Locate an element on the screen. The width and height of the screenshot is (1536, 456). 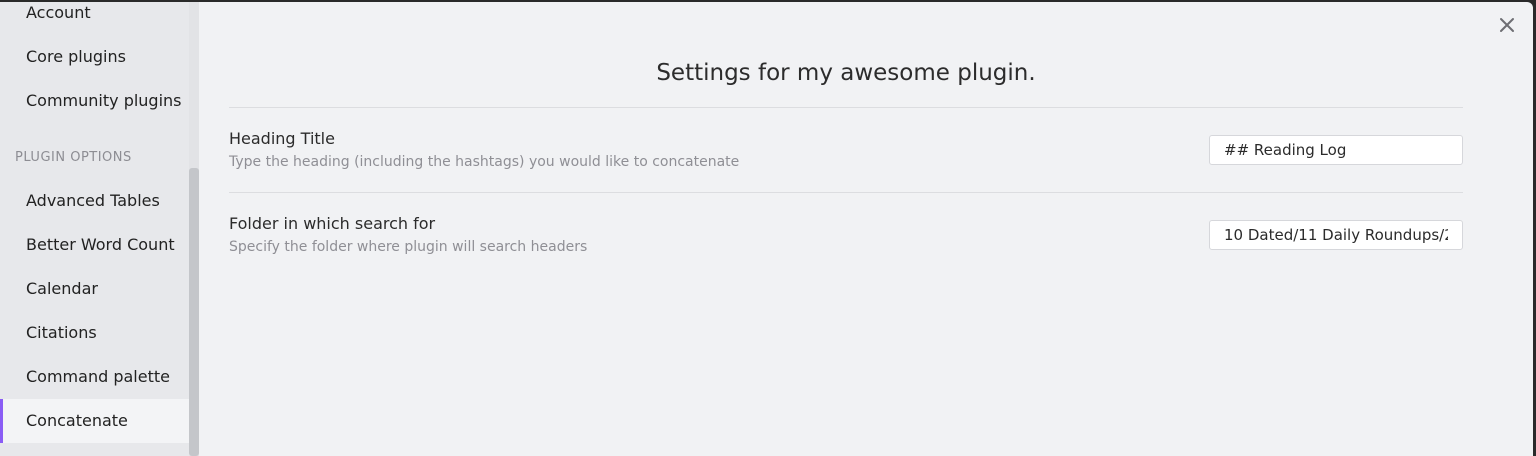
sidebar-item-advanced-tables: Advanced Tables is located at coordinates (94, 201).